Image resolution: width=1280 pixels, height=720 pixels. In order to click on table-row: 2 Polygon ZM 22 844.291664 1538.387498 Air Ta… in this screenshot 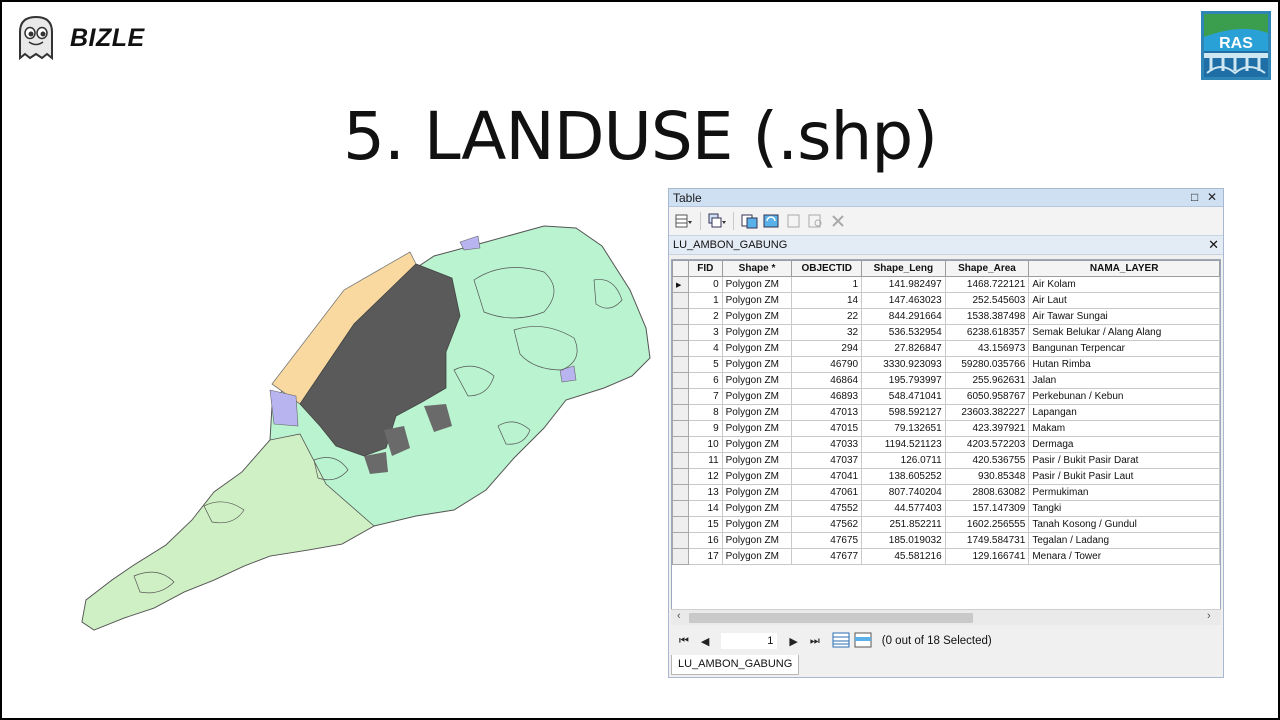, I will do `click(946, 316)`.